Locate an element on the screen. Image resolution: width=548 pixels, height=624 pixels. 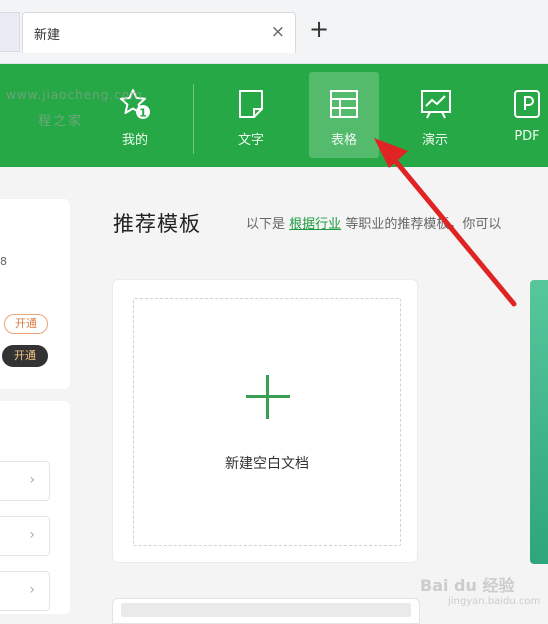
watermark-sub: jingyan.baidu.com is located at coordinates (494, 601).